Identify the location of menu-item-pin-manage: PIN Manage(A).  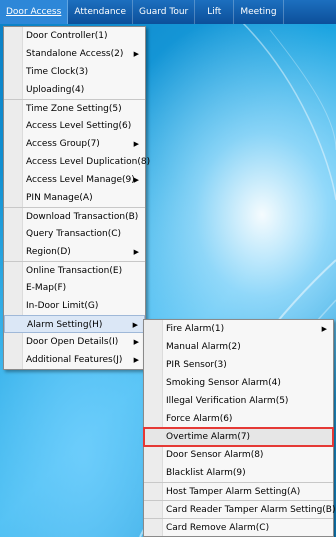
(74, 198).